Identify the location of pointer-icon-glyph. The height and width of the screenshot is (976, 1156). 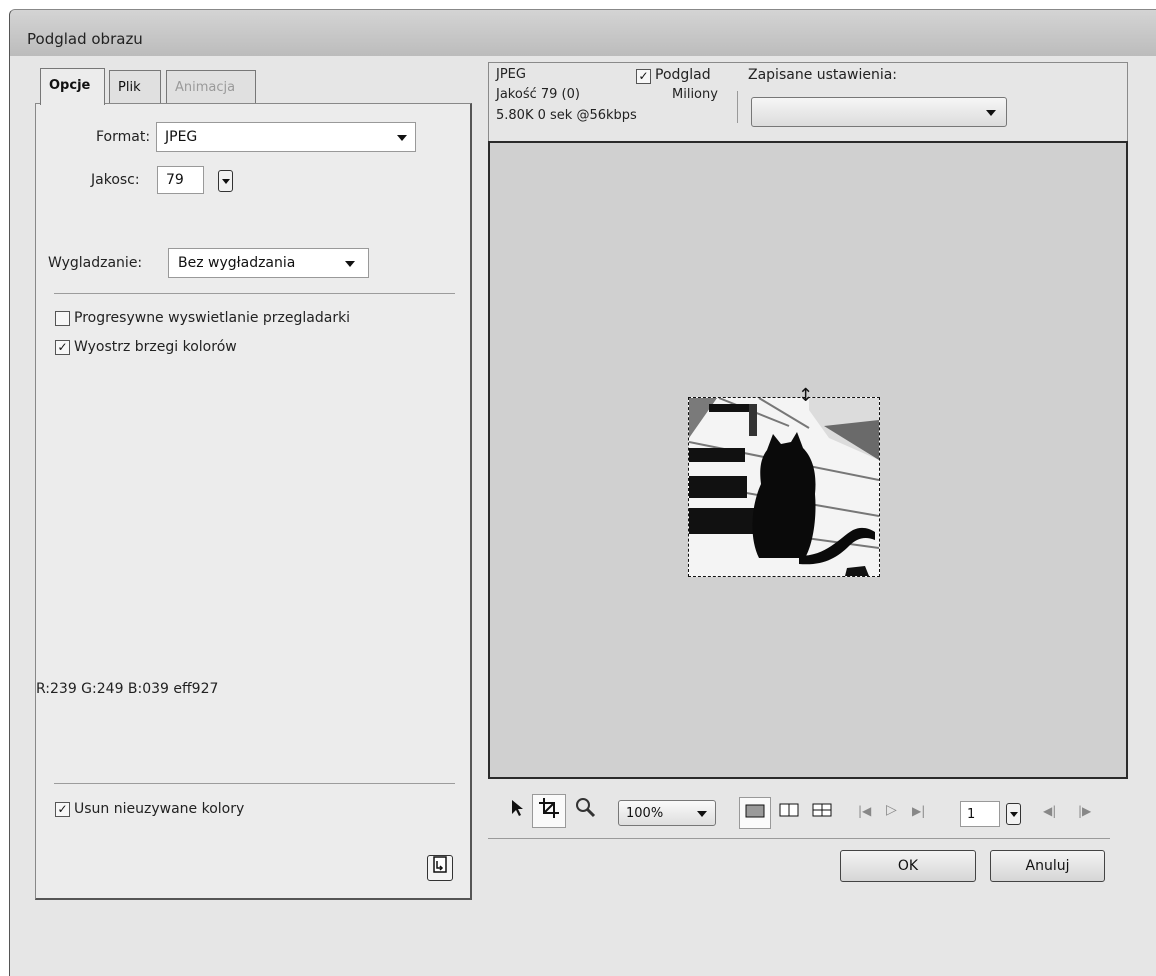
(517, 808).